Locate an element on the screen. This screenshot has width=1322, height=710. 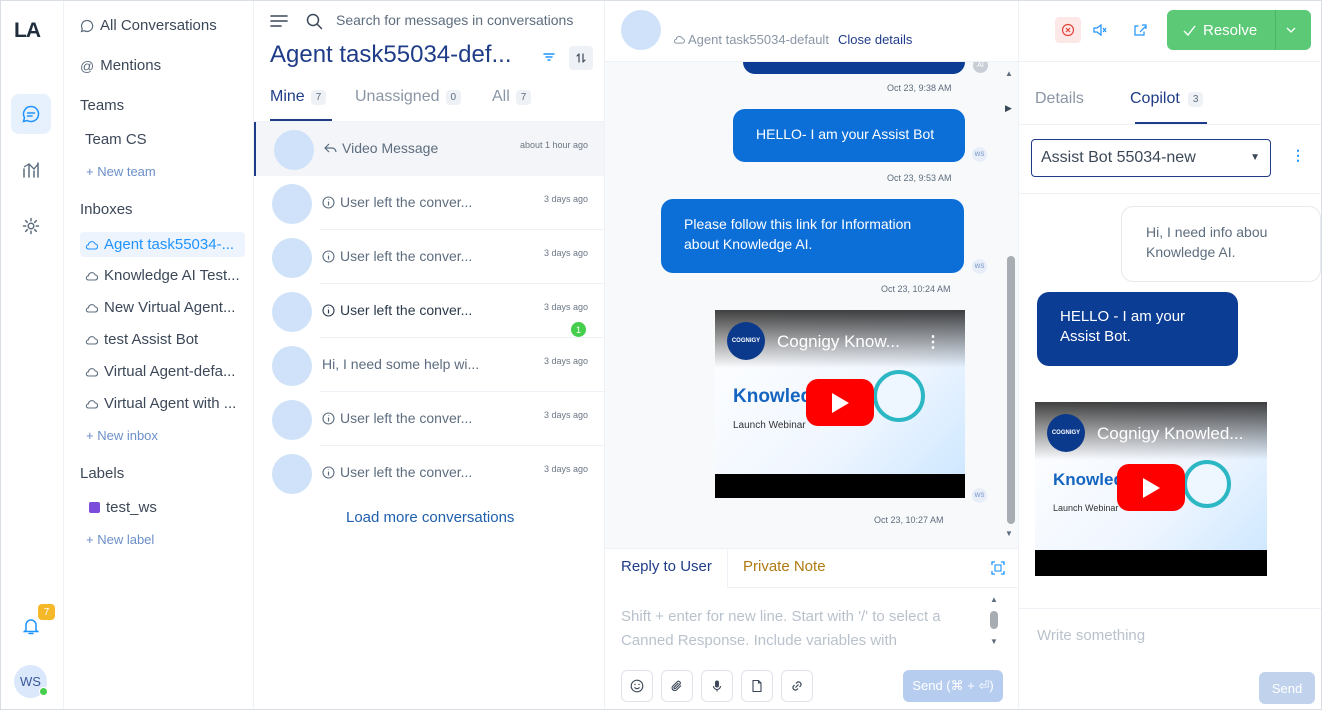
attach-button is located at coordinates (677, 686).